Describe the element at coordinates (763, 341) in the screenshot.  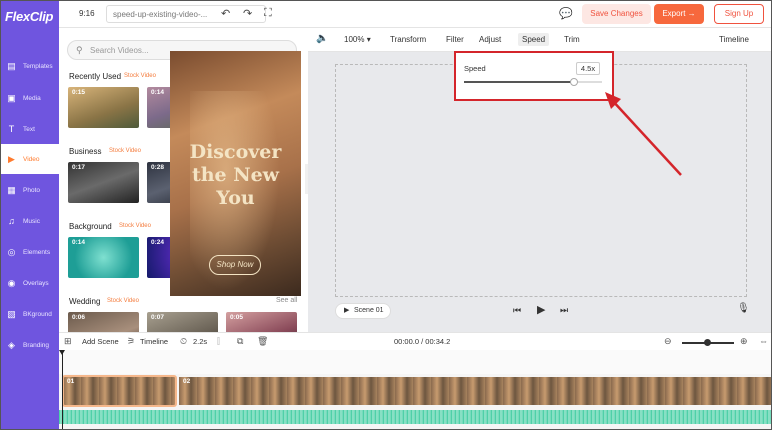
I see `fit-icon: ⇔` at that location.